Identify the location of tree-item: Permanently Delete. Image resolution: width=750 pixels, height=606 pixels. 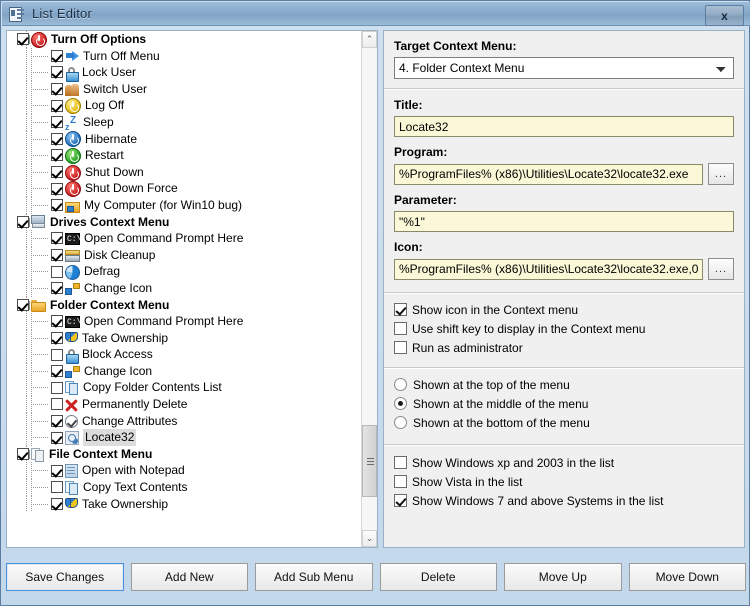
(184, 404).